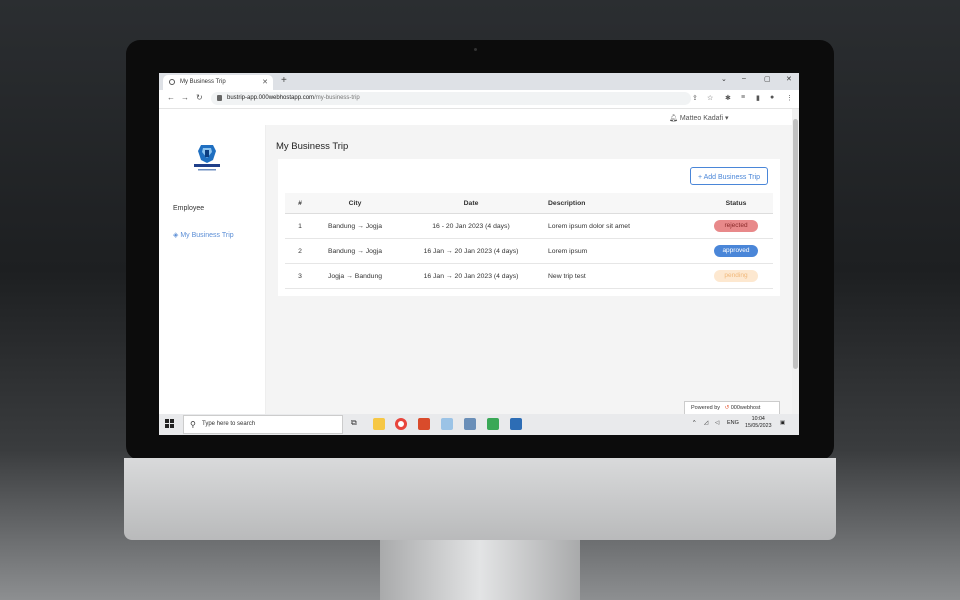  Describe the element at coordinates (401, 424) in the screenshot. I see `chrome-icon` at that location.